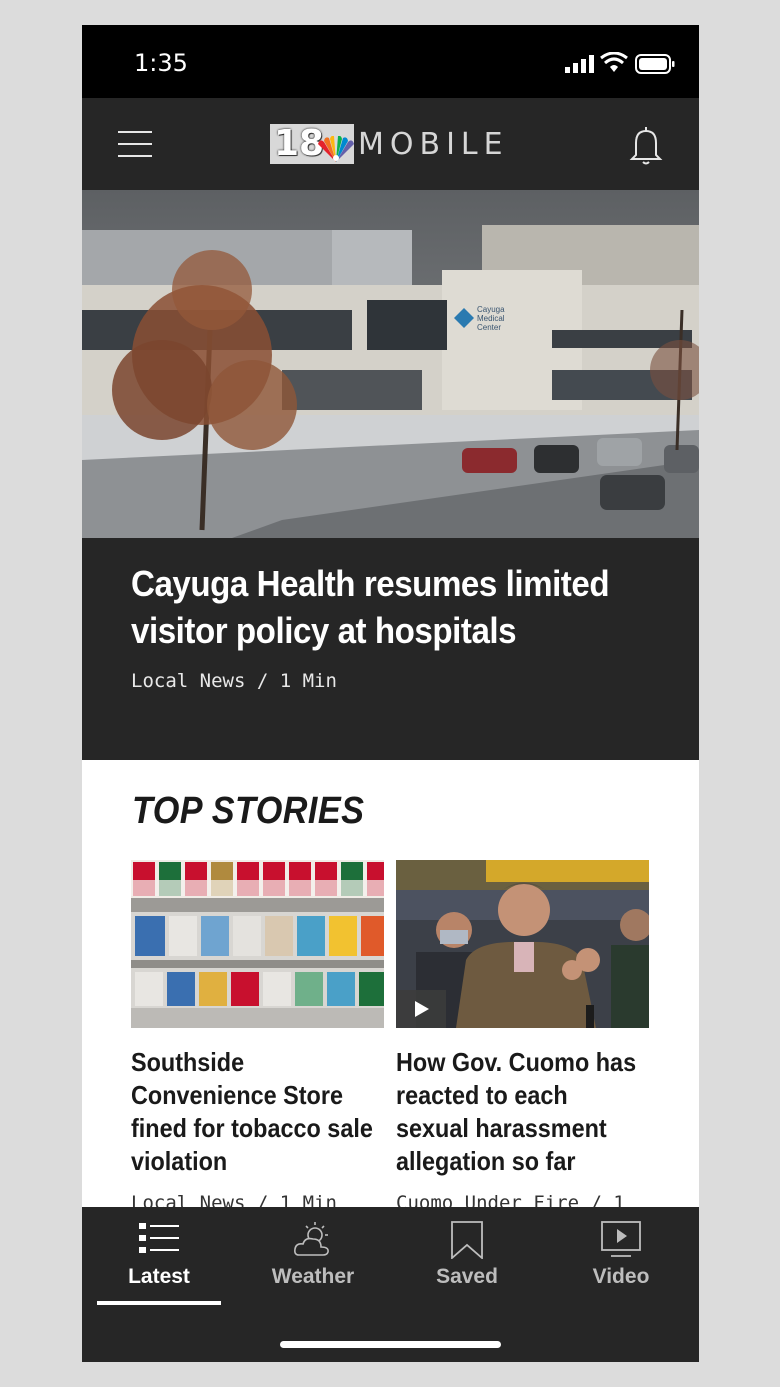 This screenshot has width=780, height=1387. Describe the element at coordinates (621, 1276) in the screenshot. I see `tab-label: Video` at that location.